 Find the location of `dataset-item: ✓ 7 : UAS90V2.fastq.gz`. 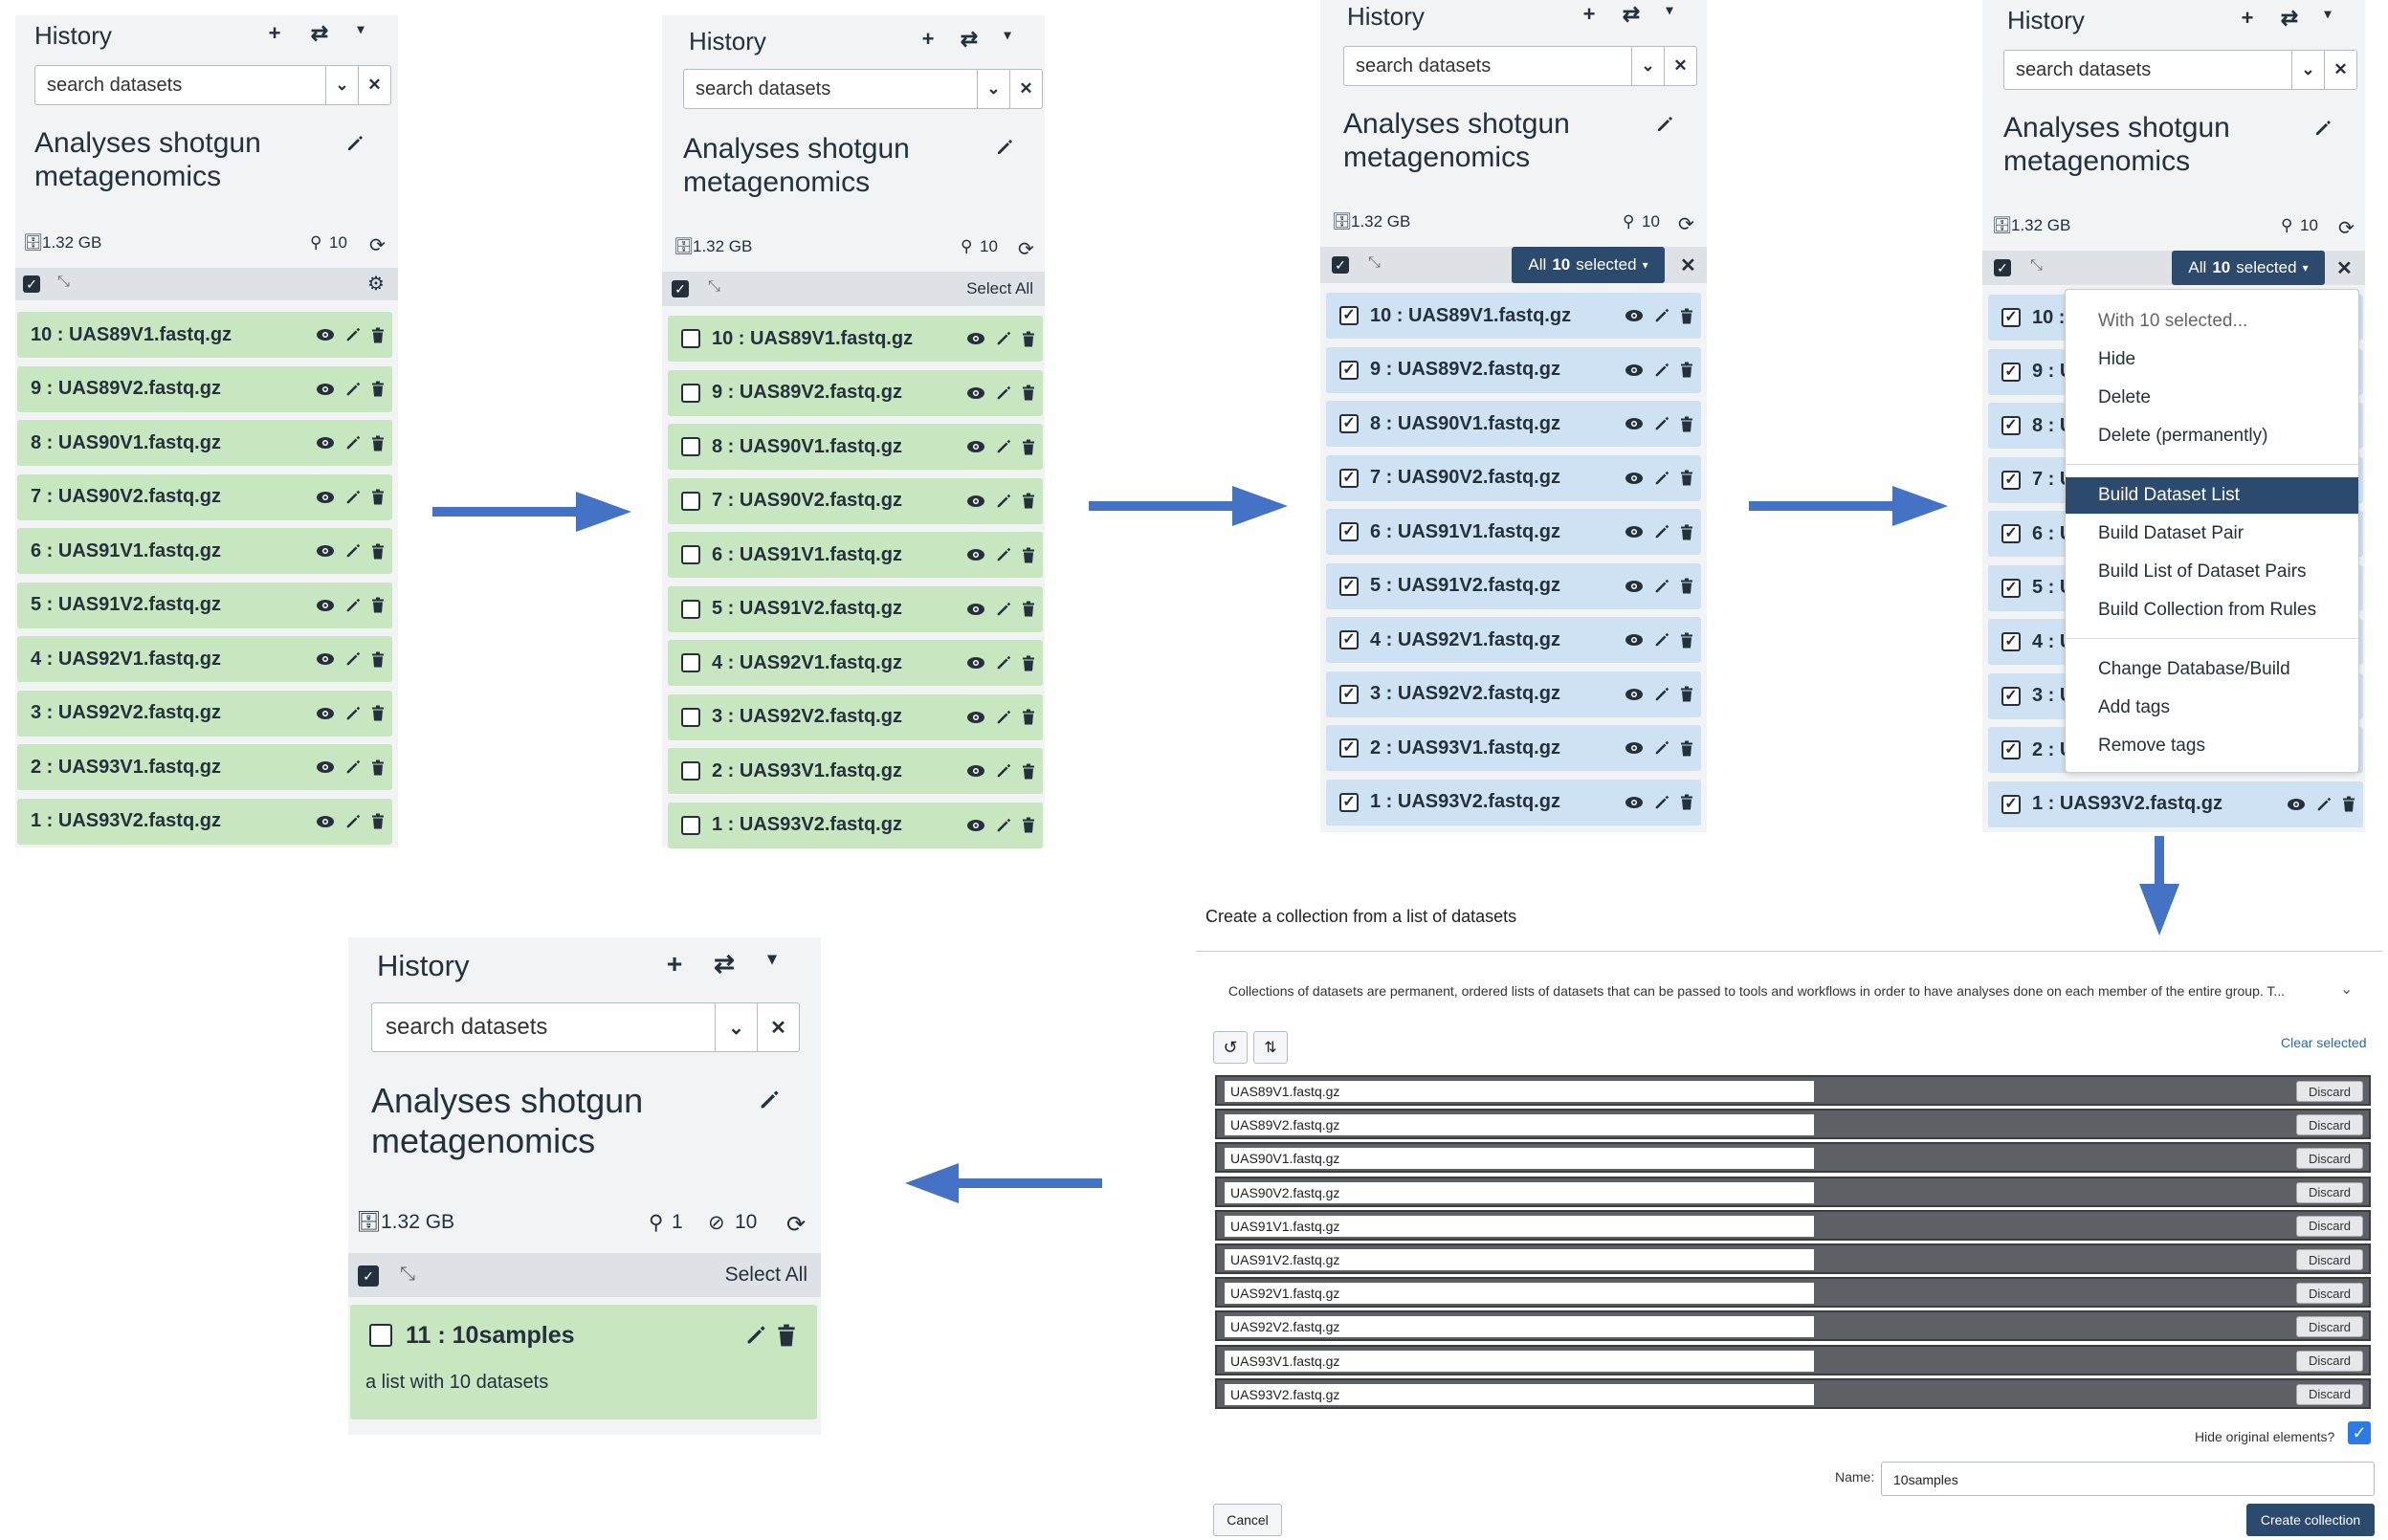

dataset-item: ✓ 7 : UAS90V2.fastq.gz is located at coordinates (1514, 477).